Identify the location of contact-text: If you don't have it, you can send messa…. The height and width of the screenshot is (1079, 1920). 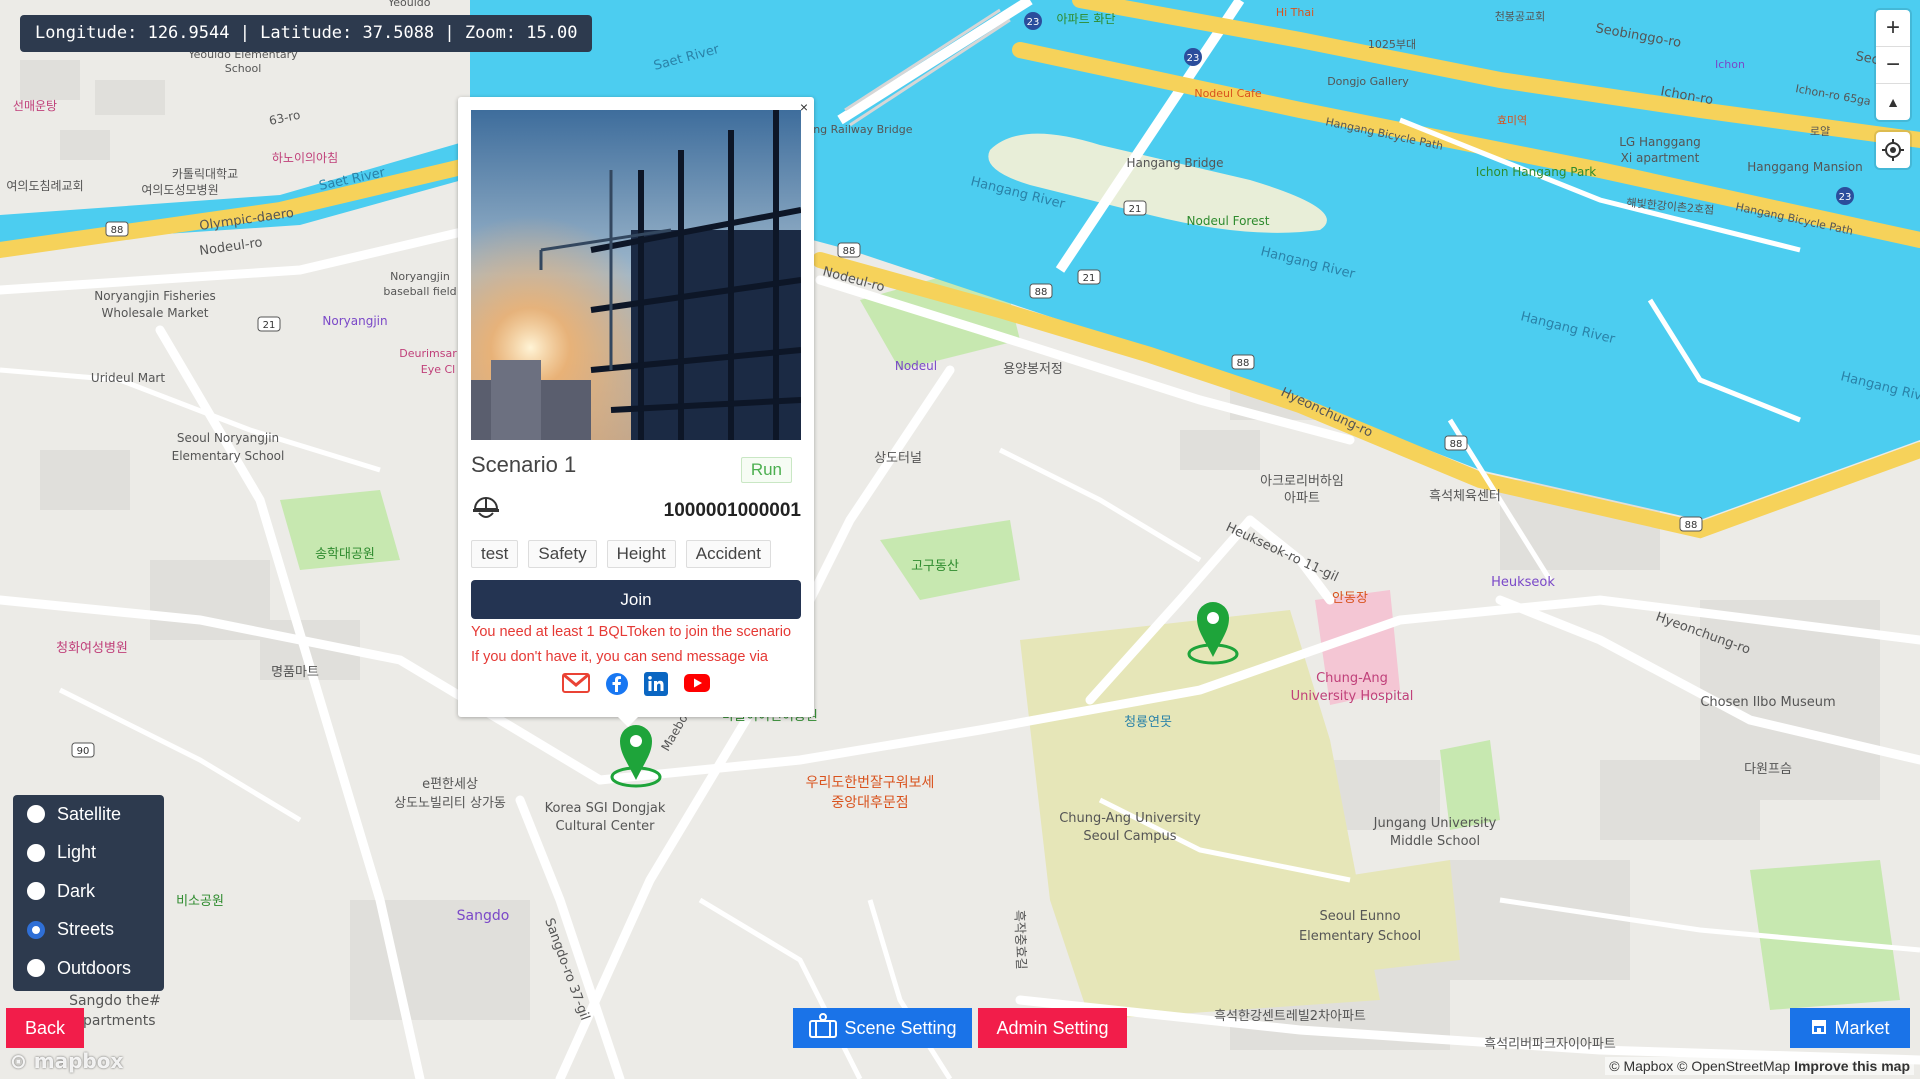
(619, 657).